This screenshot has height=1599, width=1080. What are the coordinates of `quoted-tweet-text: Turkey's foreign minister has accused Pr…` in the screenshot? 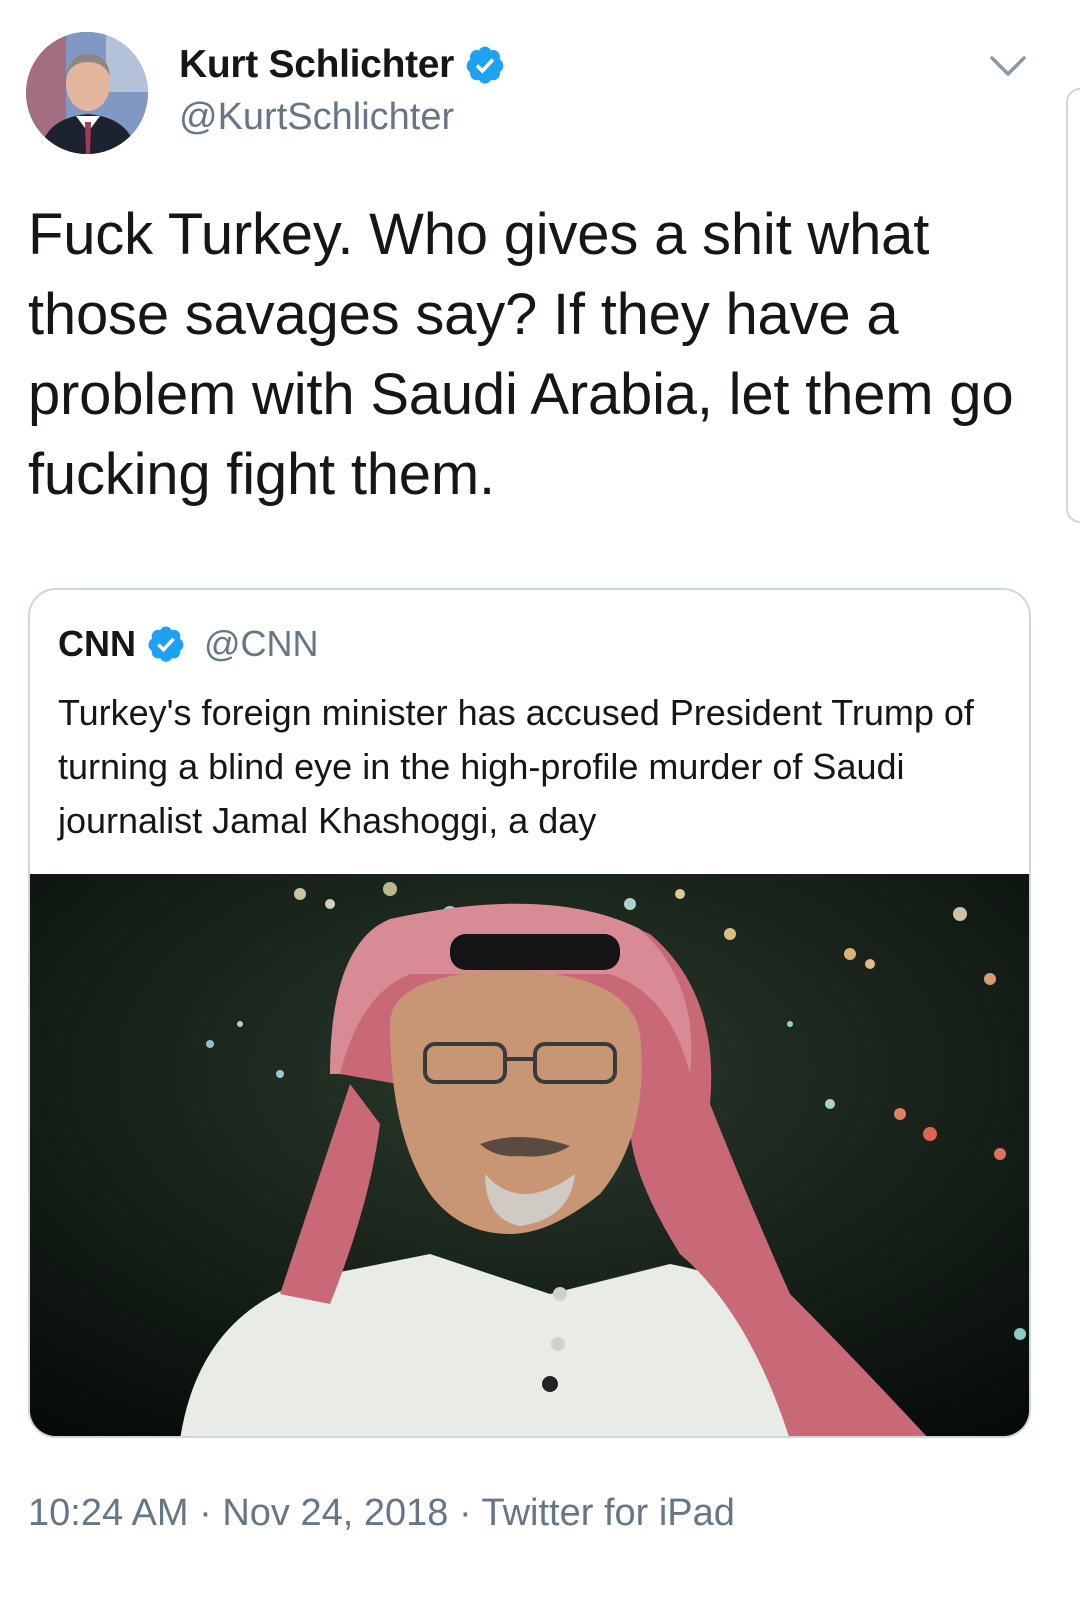 It's located at (516, 766).